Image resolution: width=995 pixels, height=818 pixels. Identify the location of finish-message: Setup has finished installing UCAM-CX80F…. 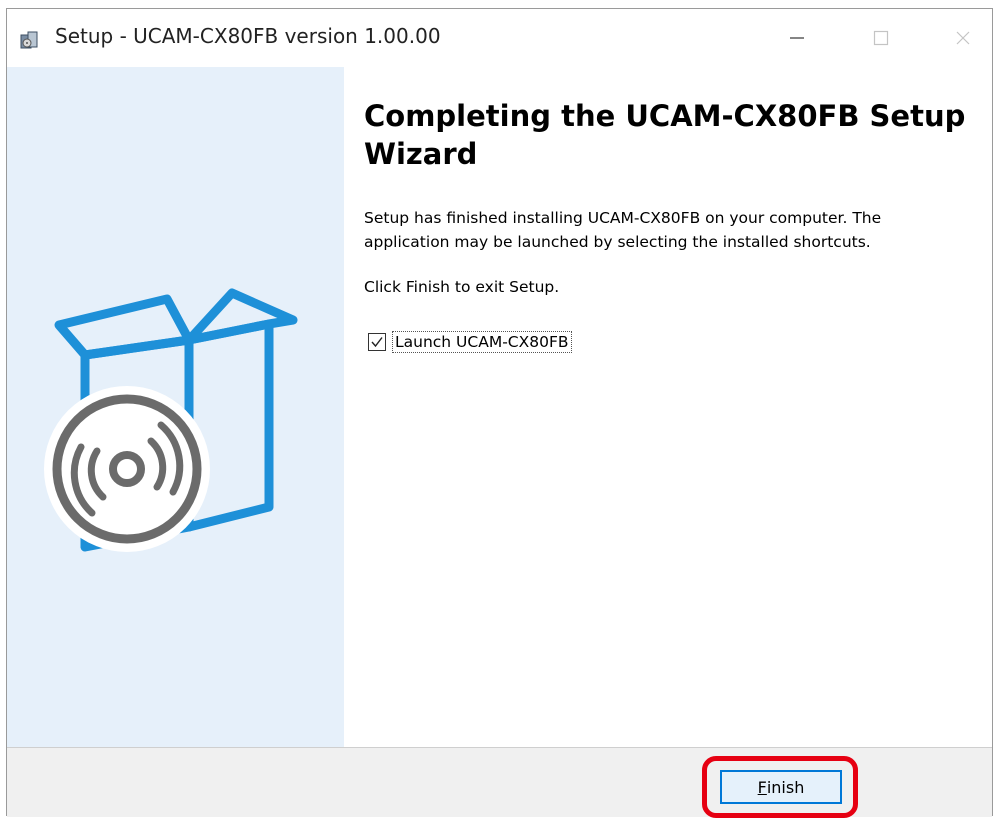
(623, 230).